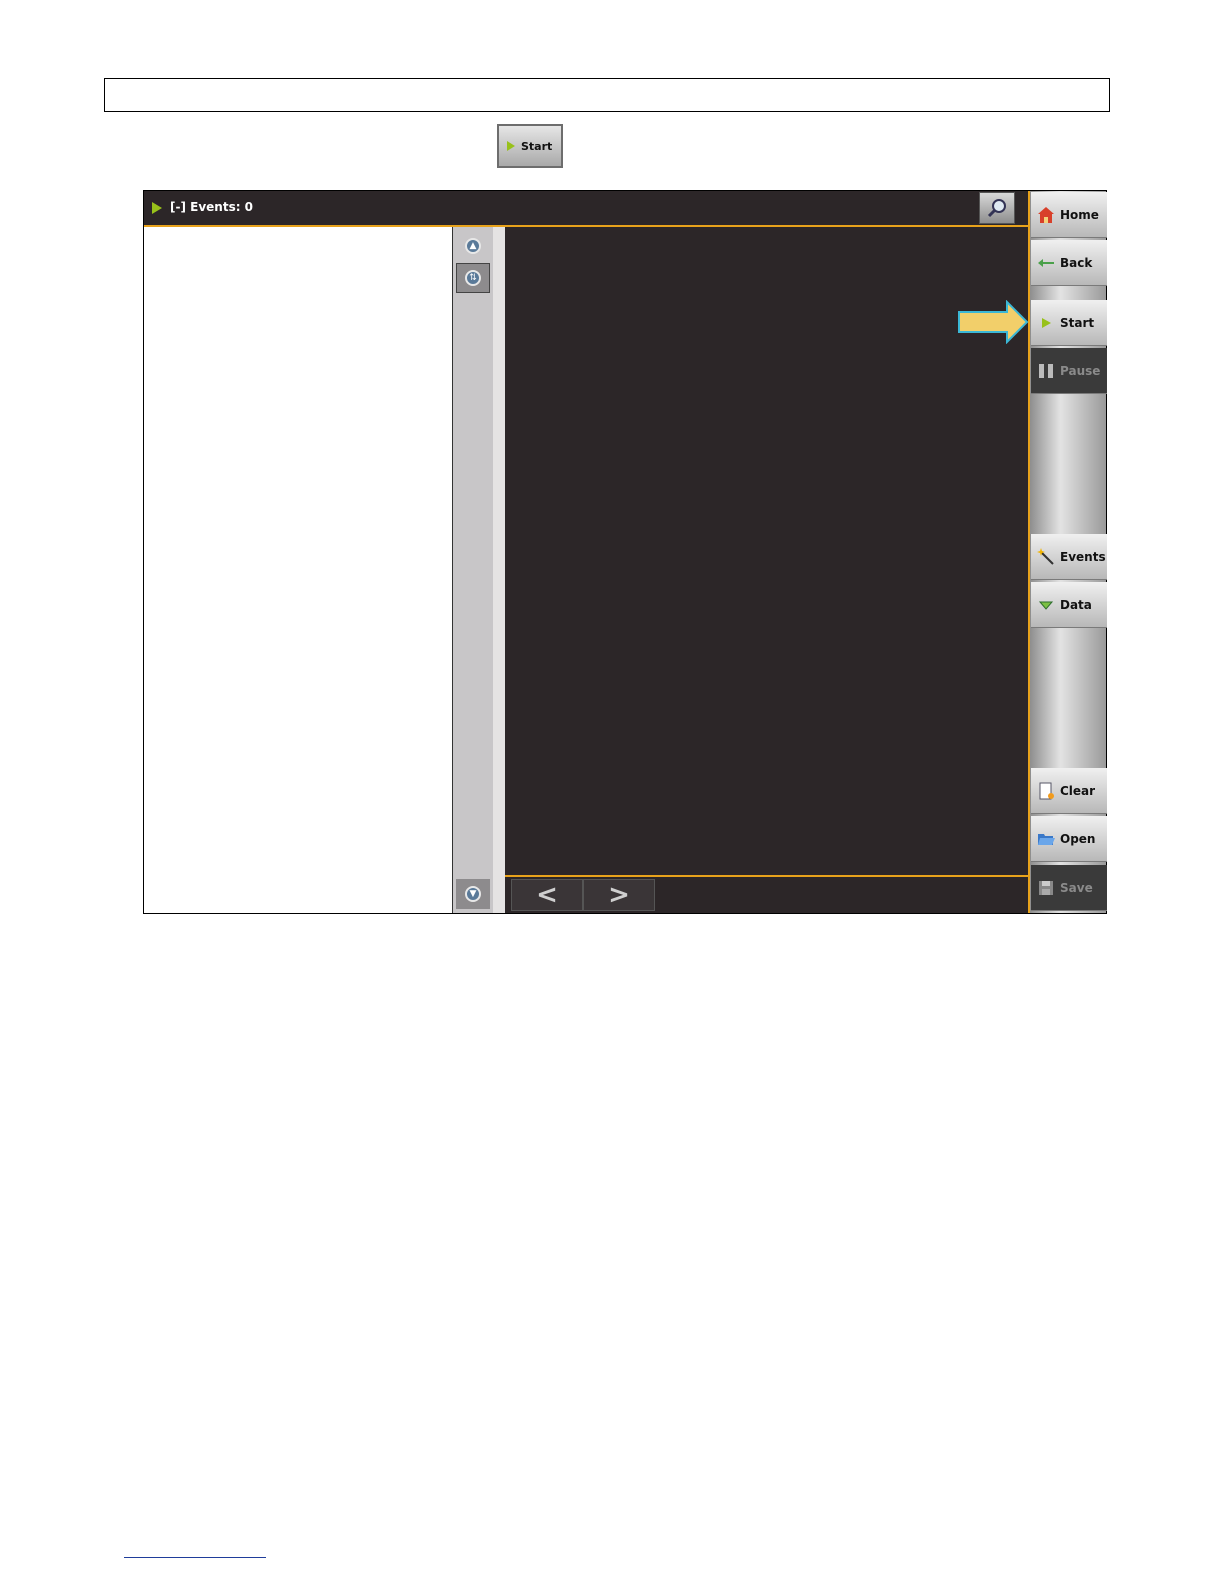 This screenshot has width=1224, height=1584. I want to click on highlight-arrow-icon, so click(993, 322).